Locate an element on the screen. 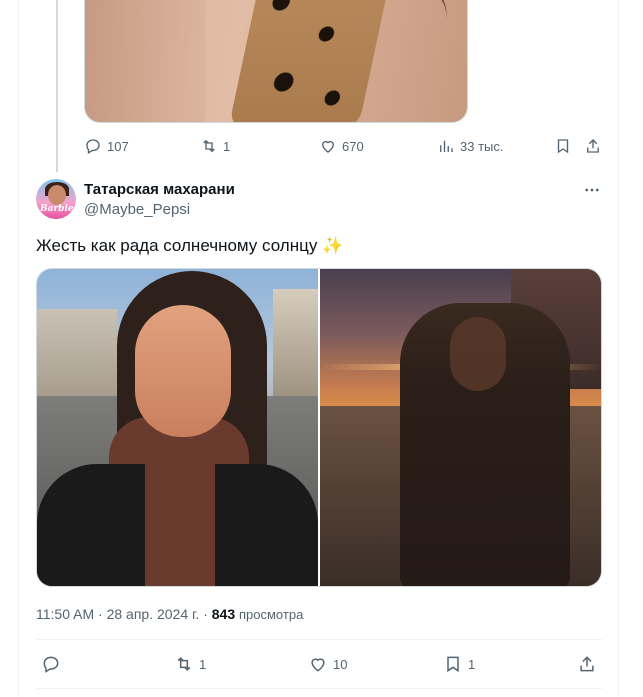 Image resolution: width=643 pixels, height=697 pixels. avatar-logo-text: Barbie is located at coordinates (57, 209).